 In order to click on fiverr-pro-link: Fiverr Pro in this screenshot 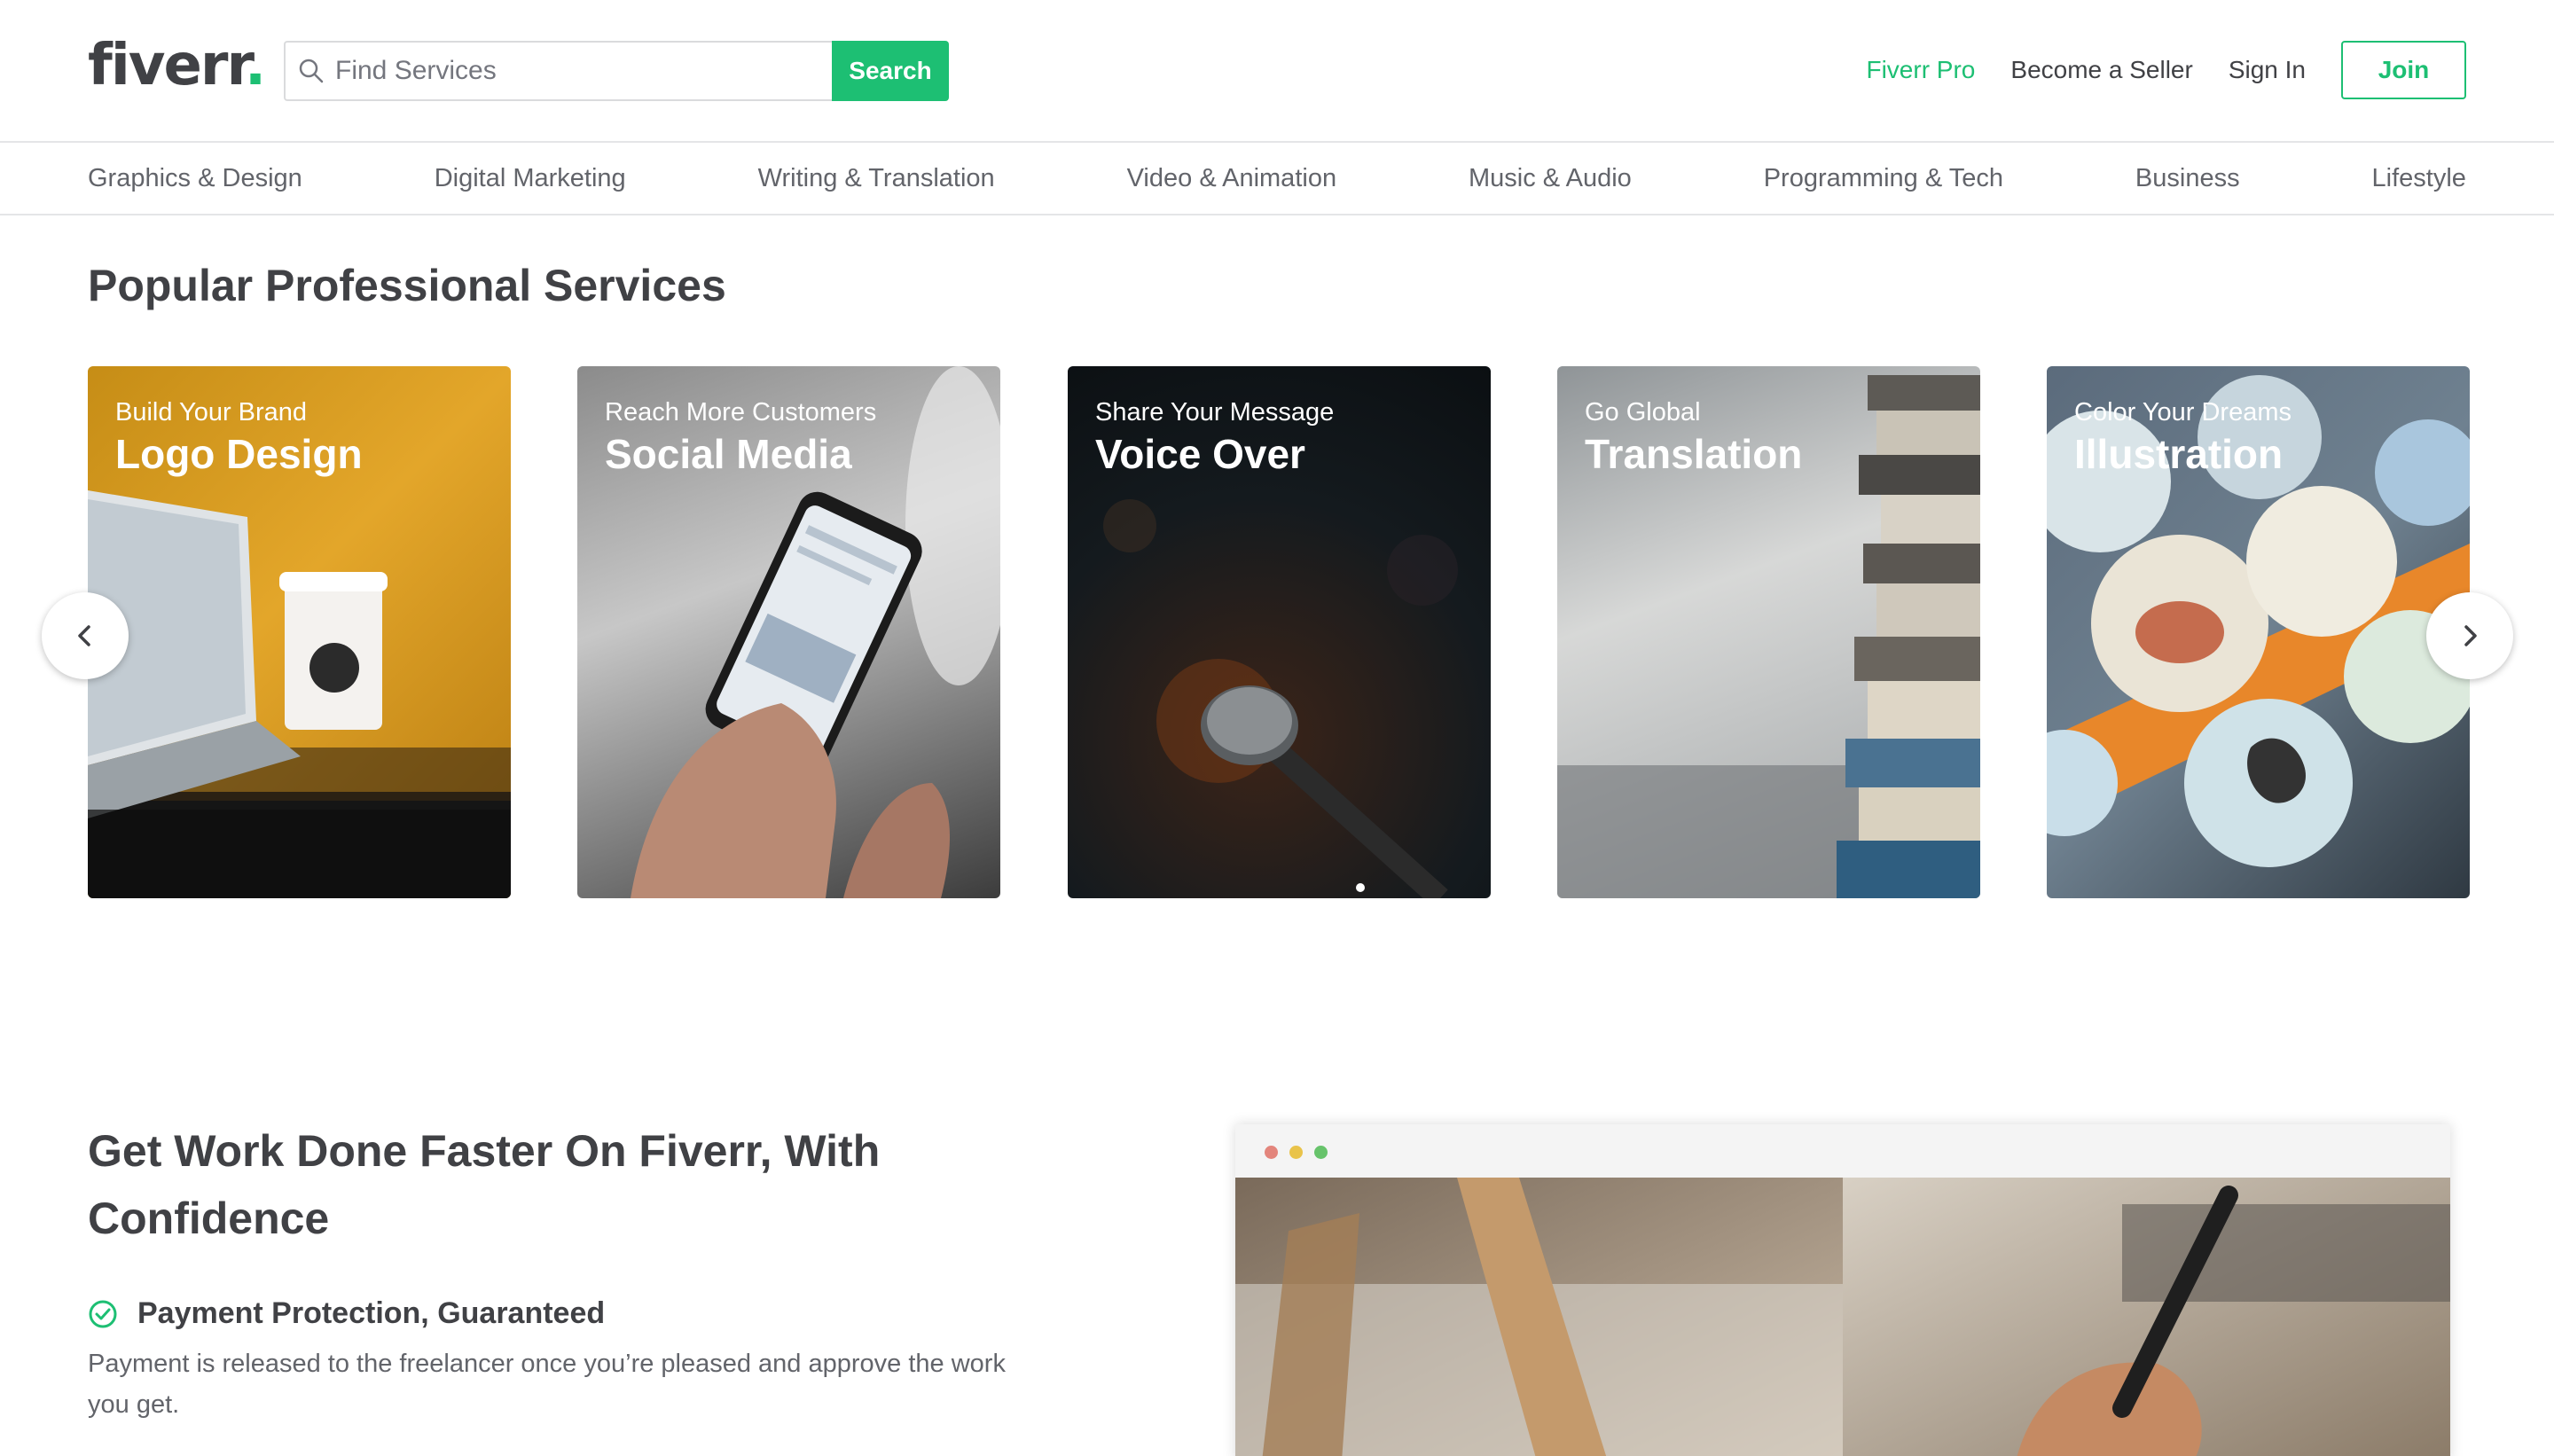, I will do `click(1920, 70)`.